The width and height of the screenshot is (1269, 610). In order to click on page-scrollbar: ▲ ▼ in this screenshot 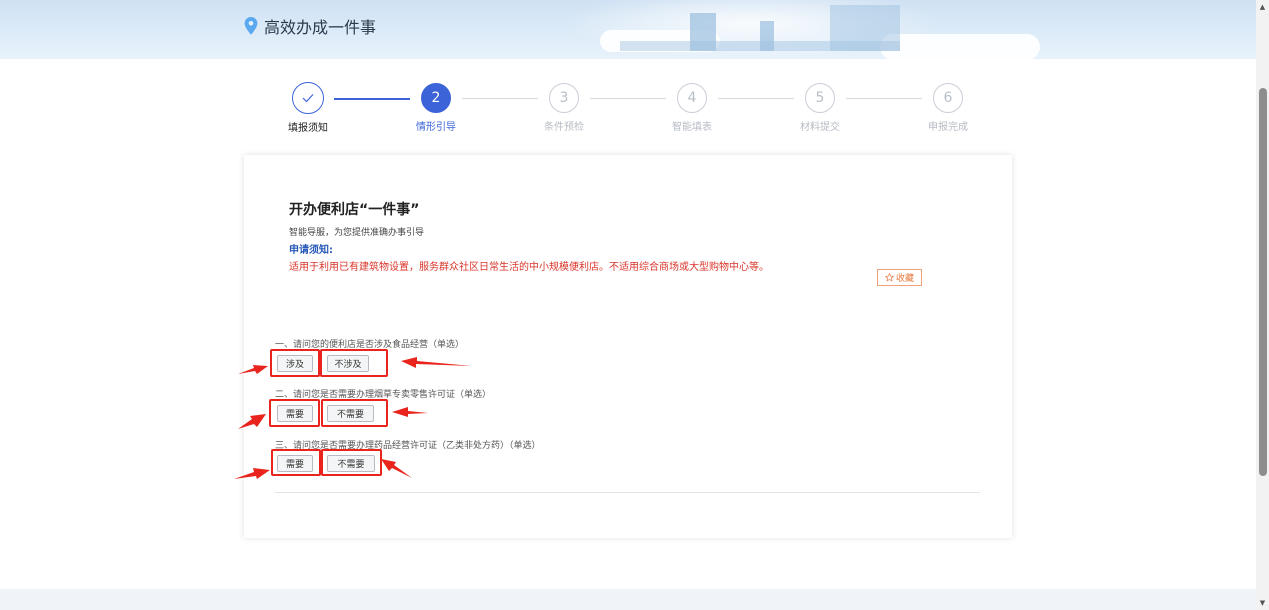, I will do `click(1262, 305)`.